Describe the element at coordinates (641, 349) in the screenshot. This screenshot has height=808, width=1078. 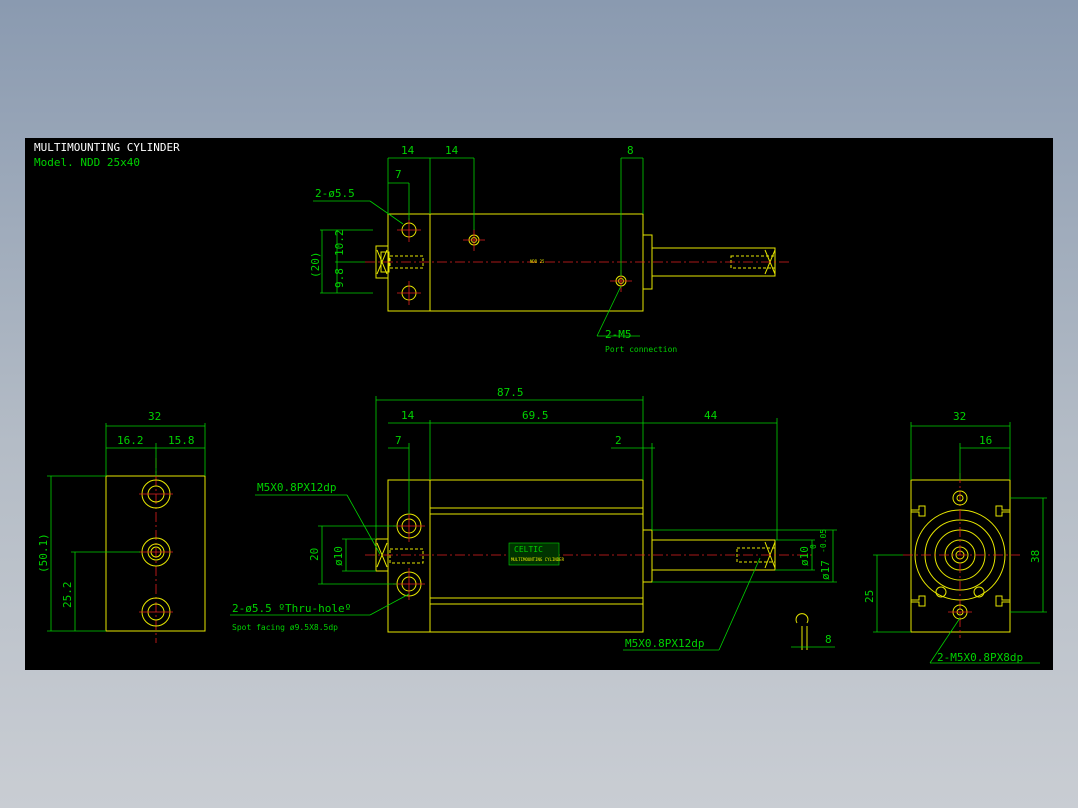
I see `top-port-sub: Port connection` at that location.